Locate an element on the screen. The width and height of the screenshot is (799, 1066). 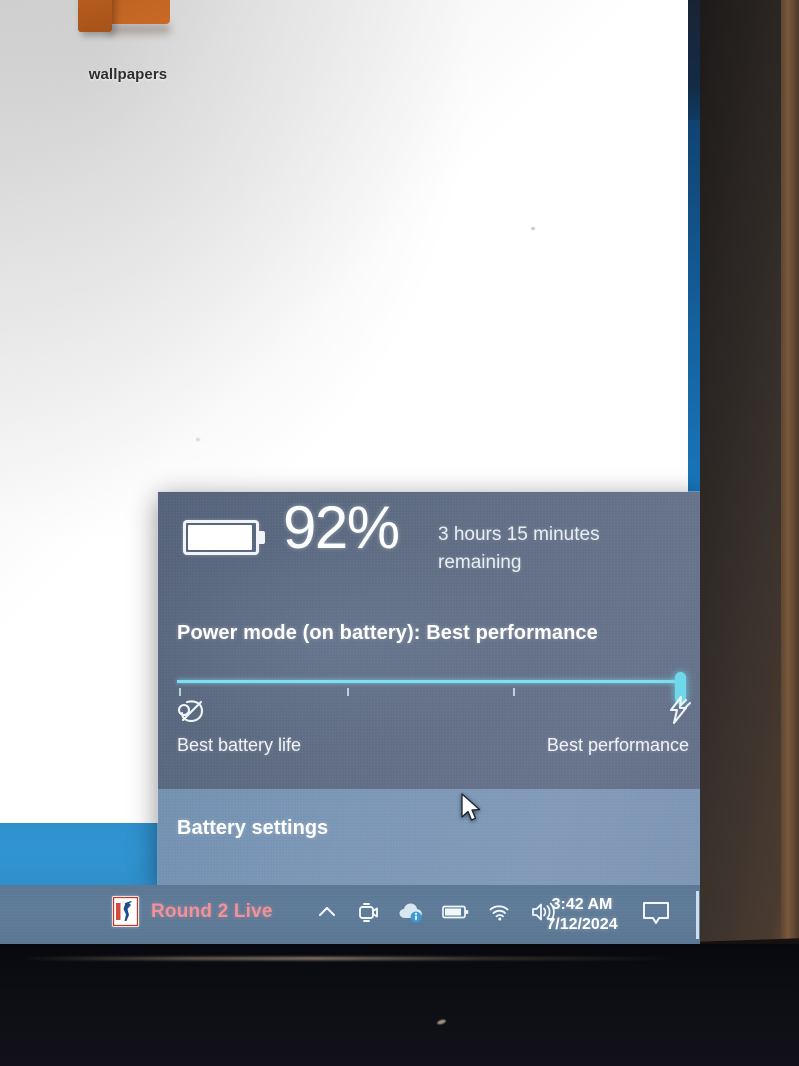
slider-max-label: Best performance is located at coordinates (617, 745).